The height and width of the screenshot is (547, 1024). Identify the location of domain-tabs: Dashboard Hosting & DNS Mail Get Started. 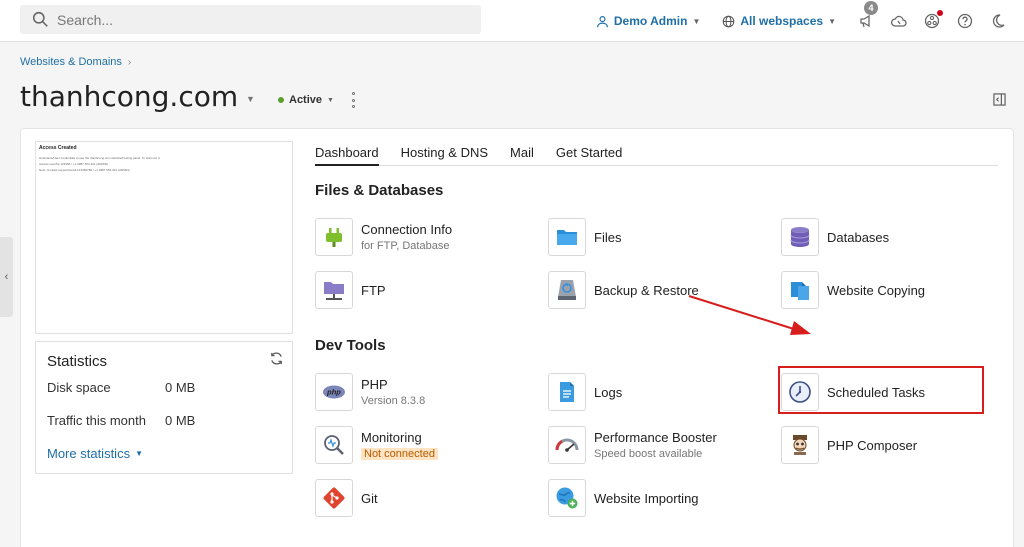
(656, 154).